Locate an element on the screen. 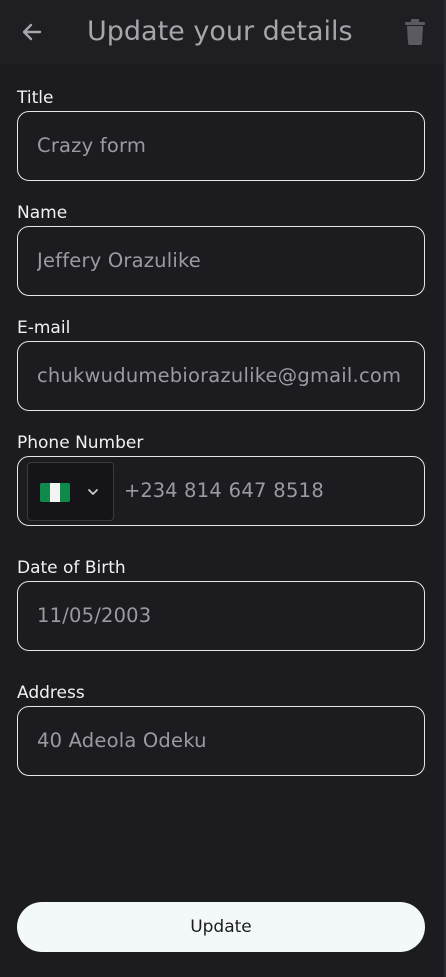 The image size is (446, 977). page-title: Update your details is located at coordinates (220, 31).